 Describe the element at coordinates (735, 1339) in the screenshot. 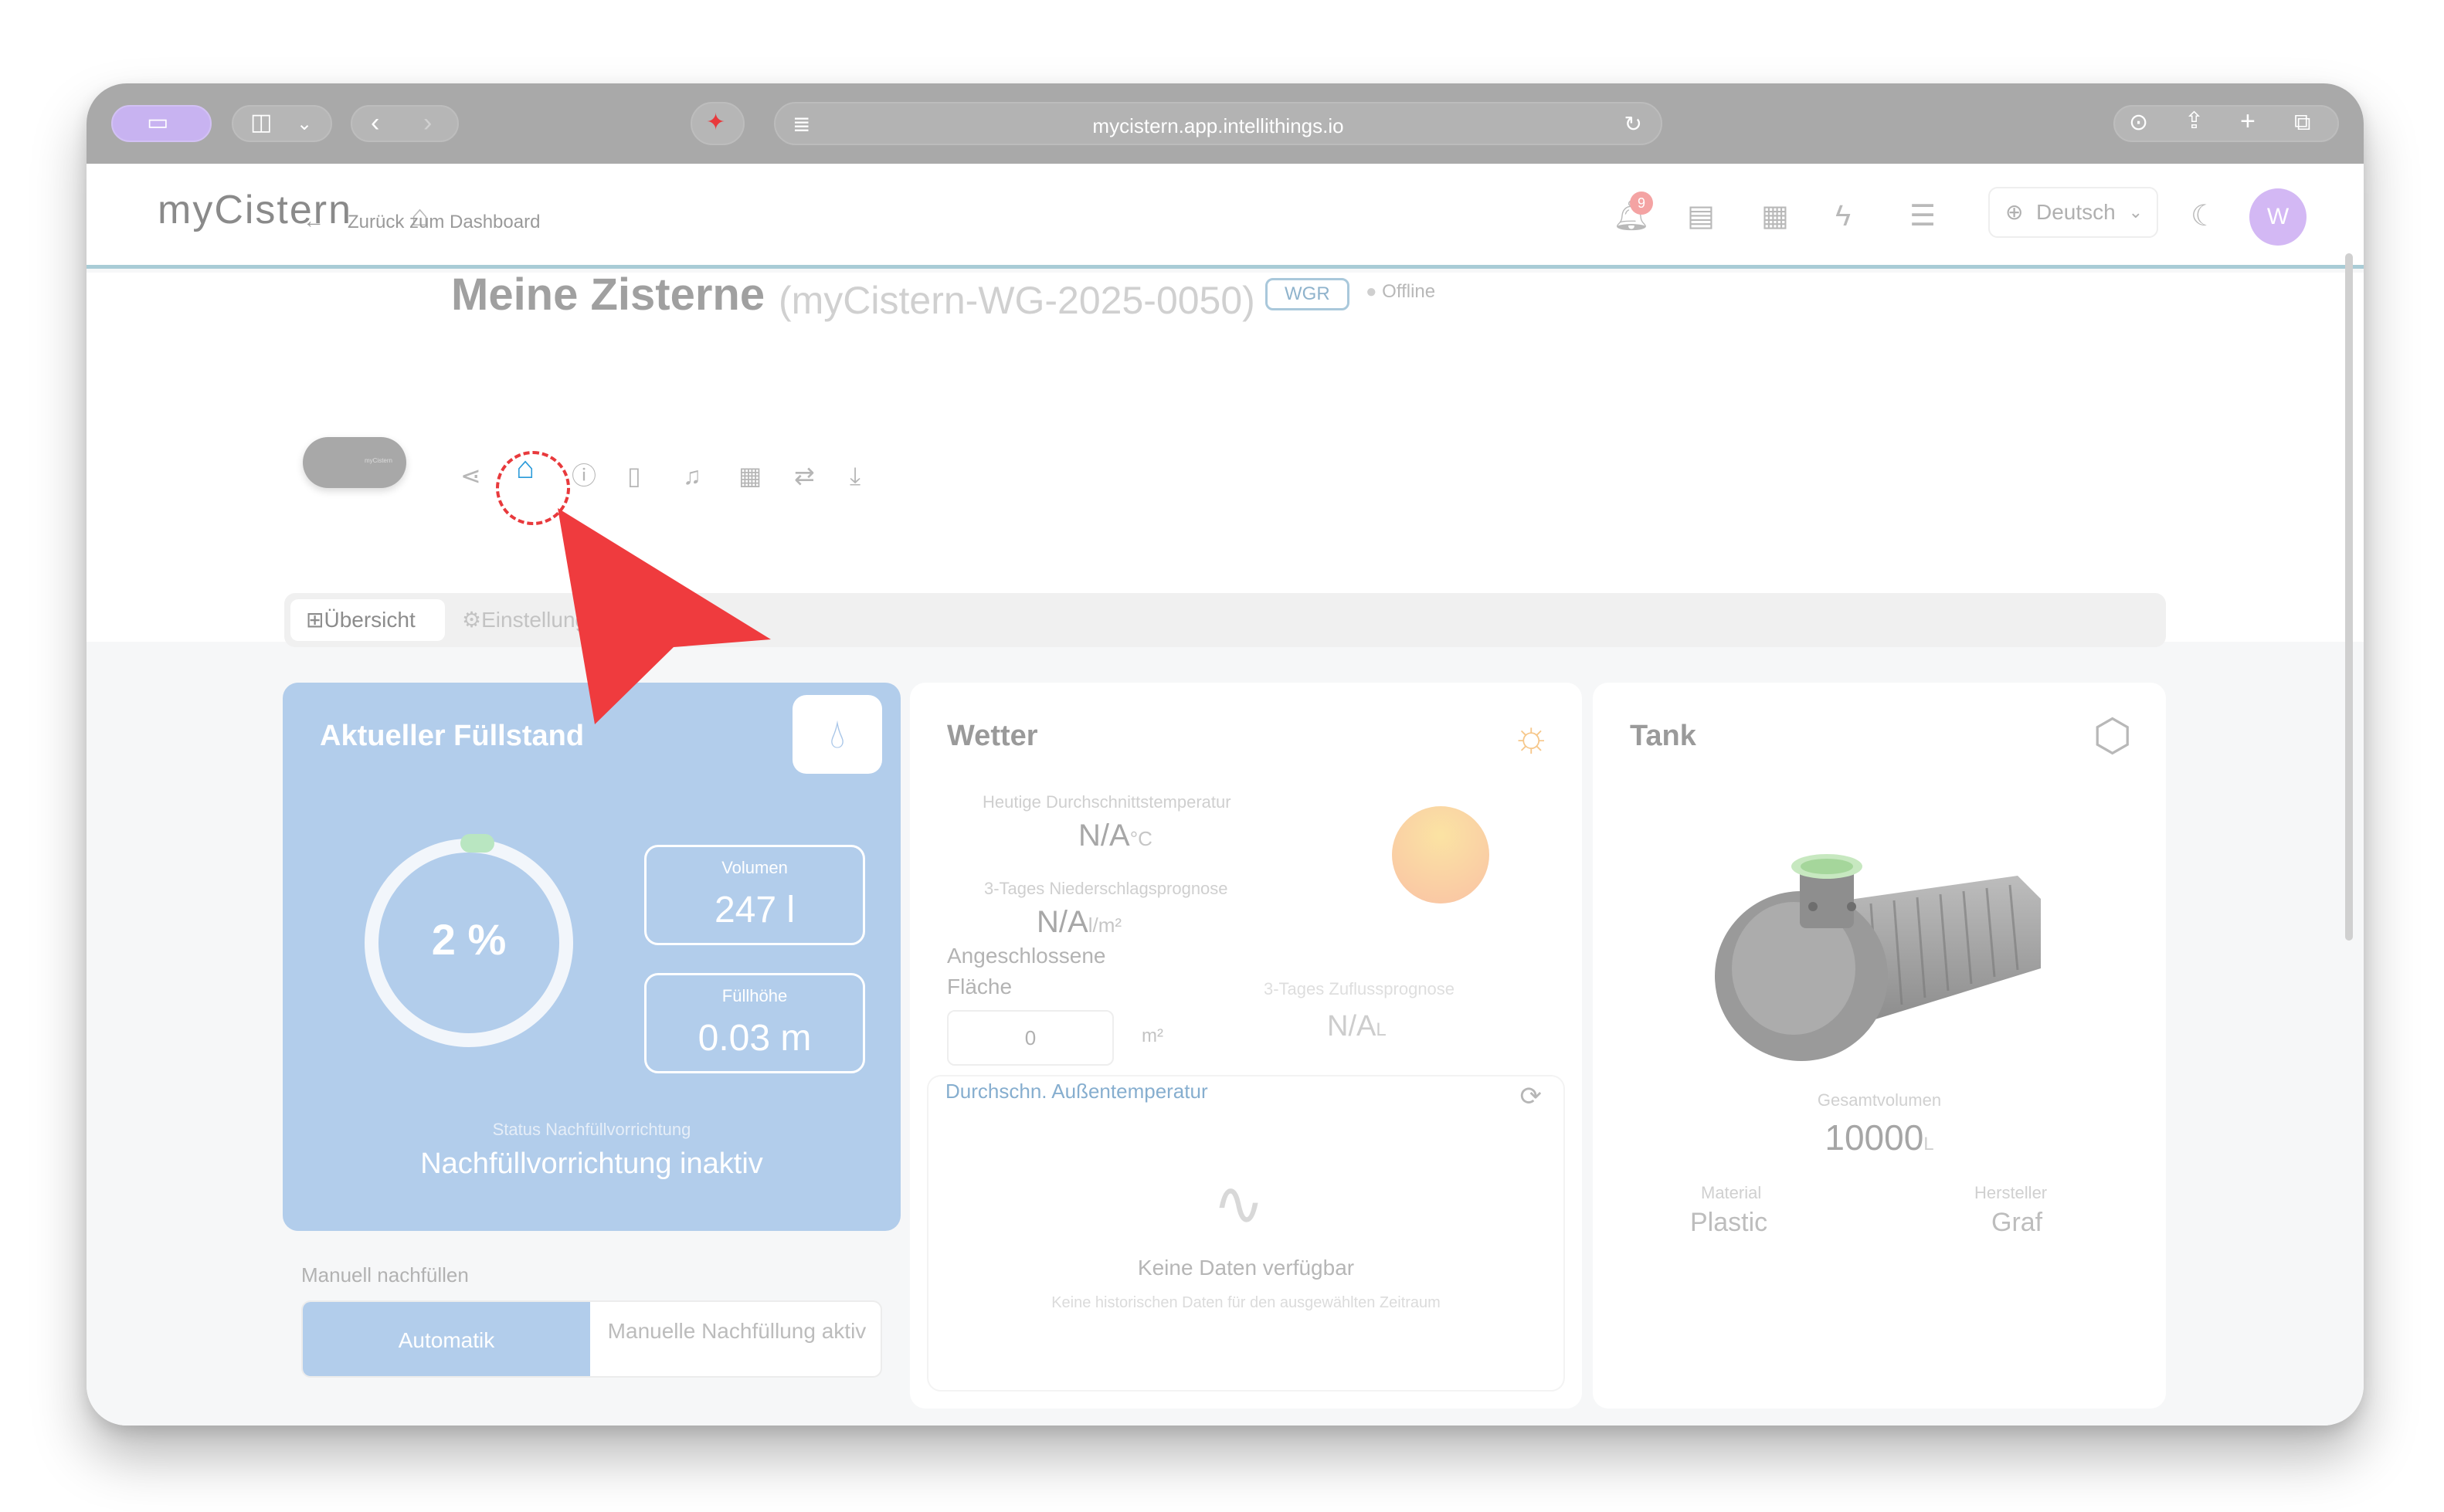

I see `manual-mode-button: Manuelle Nachfüllung aktiv` at that location.